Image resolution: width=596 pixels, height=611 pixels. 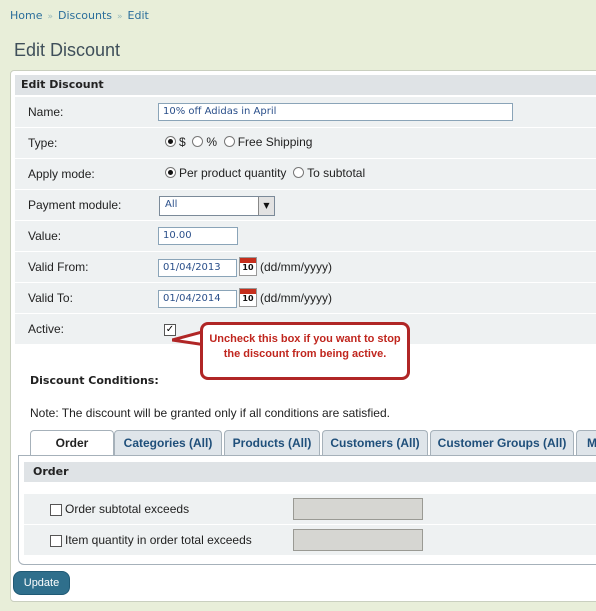 What do you see at coordinates (358, 509) in the screenshot?
I see `order-subtotal-input` at bounding box center [358, 509].